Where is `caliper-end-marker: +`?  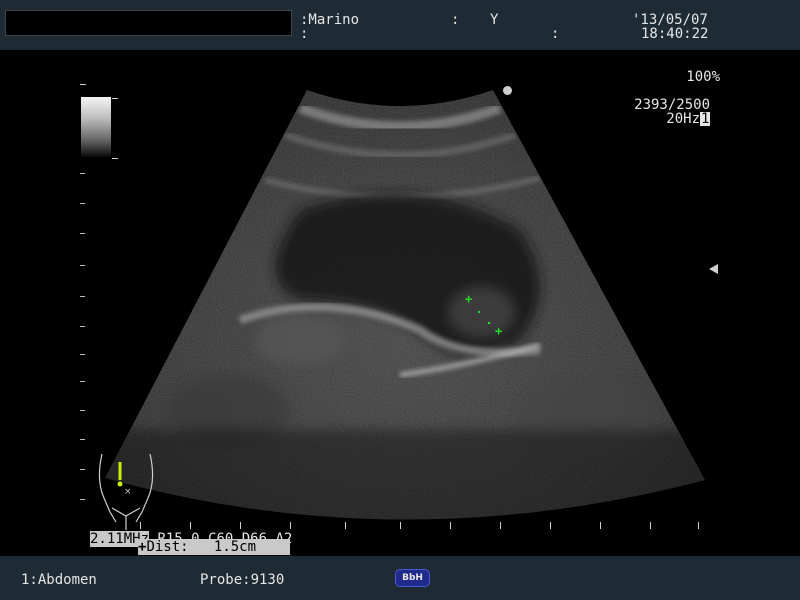
caliper-end-marker: + is located at coordinates (498, 331).